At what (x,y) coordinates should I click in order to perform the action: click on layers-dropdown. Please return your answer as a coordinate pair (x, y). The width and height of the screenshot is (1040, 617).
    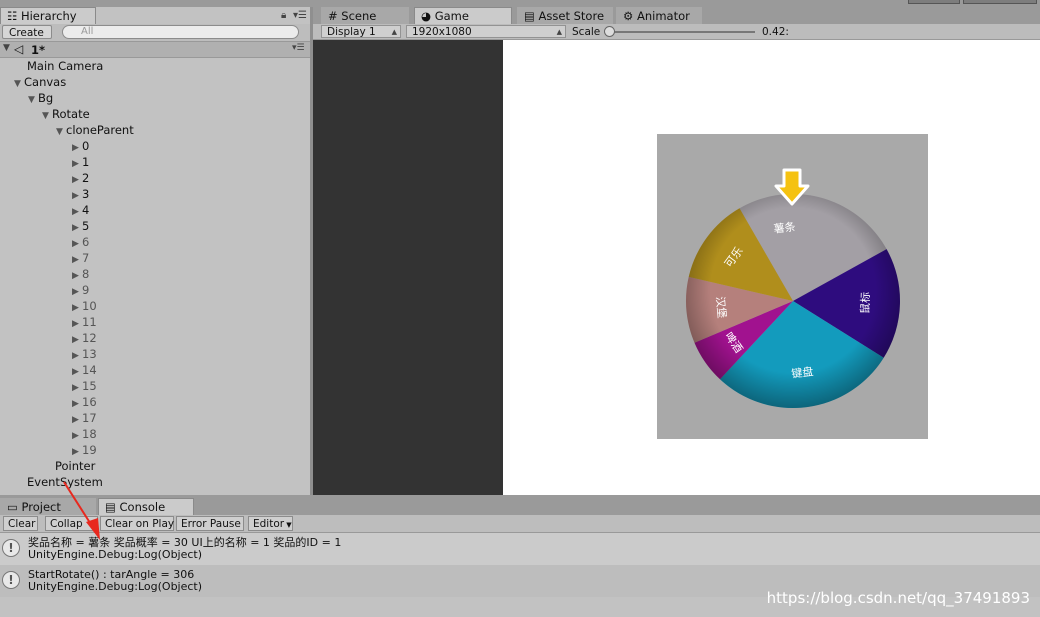
    Looking at the image, I should click on (934, 2).